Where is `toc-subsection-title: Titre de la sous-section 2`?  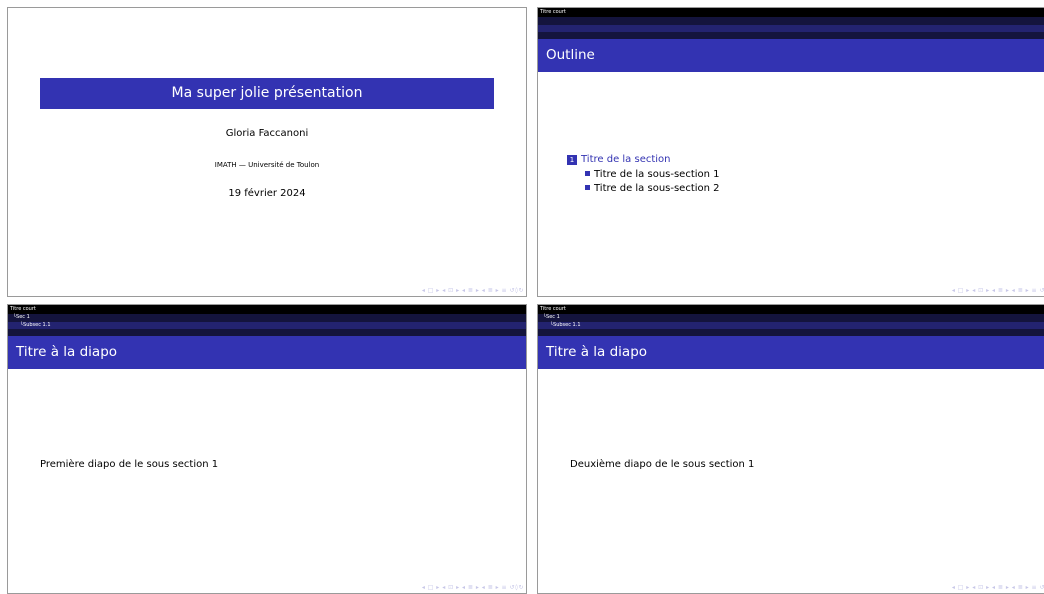
toc-subsection-title: Titre de la sous-section 2 is located at coordinates (657, 188).